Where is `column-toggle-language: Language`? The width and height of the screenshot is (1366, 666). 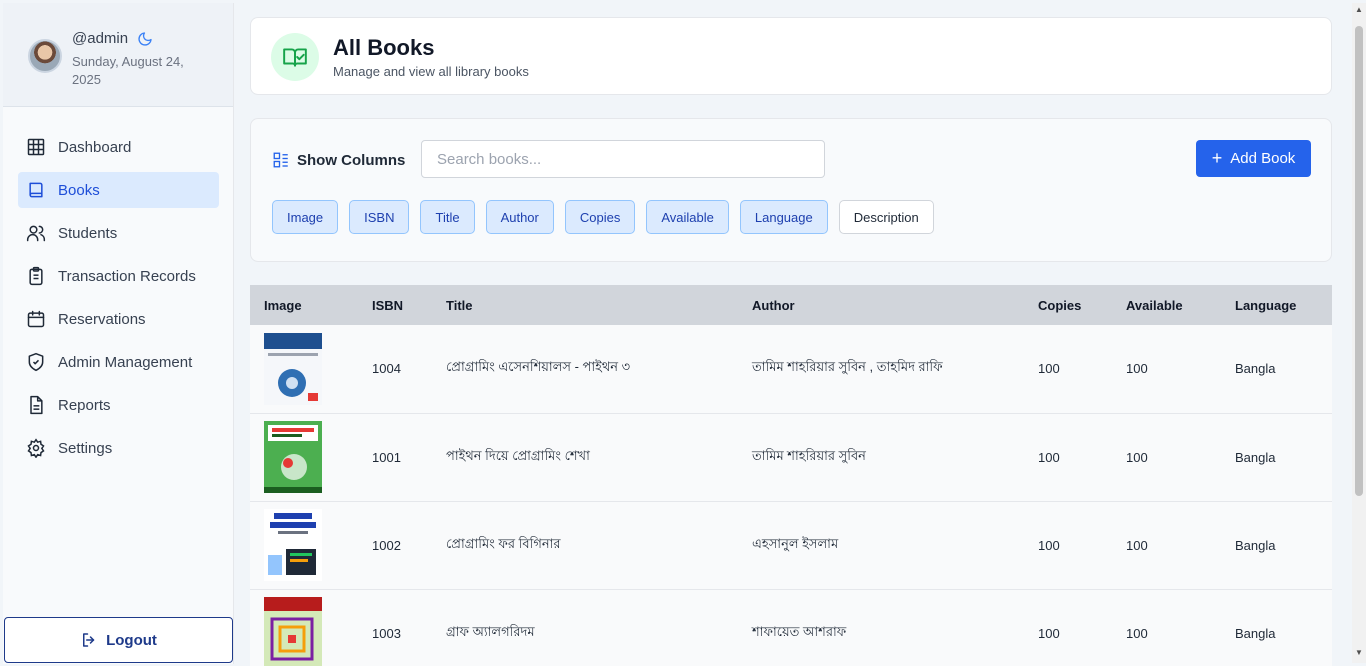
column-toggle-language: Language is located at coordinates (783, 217).